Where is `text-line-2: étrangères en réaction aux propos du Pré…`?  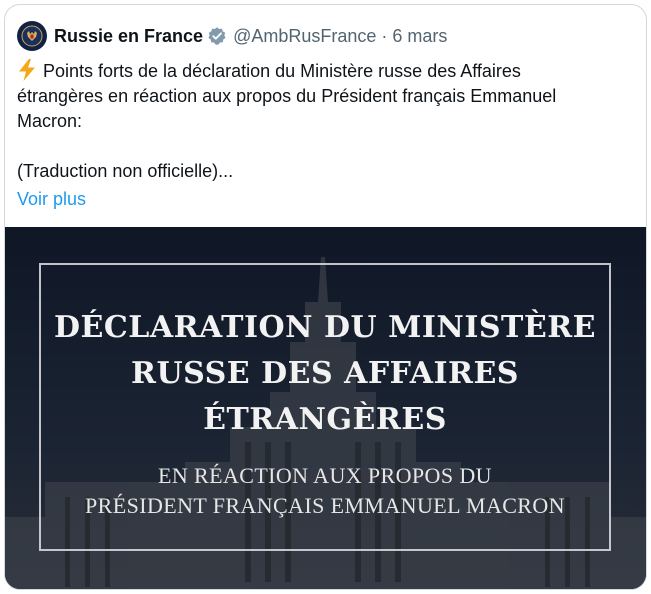
text-line-2: étrangères en réaction aux propos du Pré… is located at coordinates (287, 96).